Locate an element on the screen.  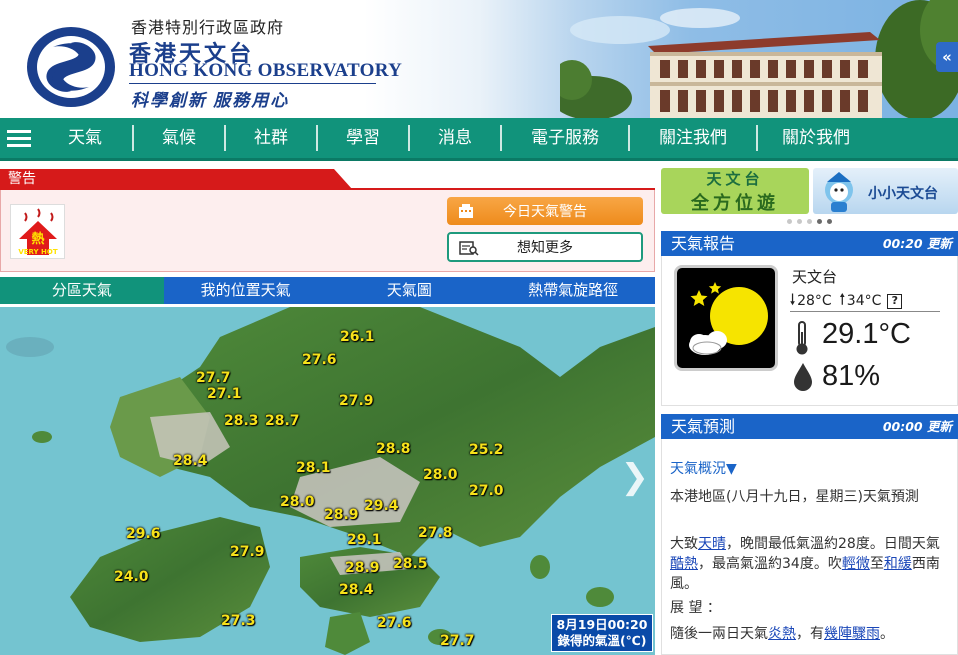
map-caption: 8月19日00:20 錄得的氣溫(℃) is located at coordinates (602, 633).